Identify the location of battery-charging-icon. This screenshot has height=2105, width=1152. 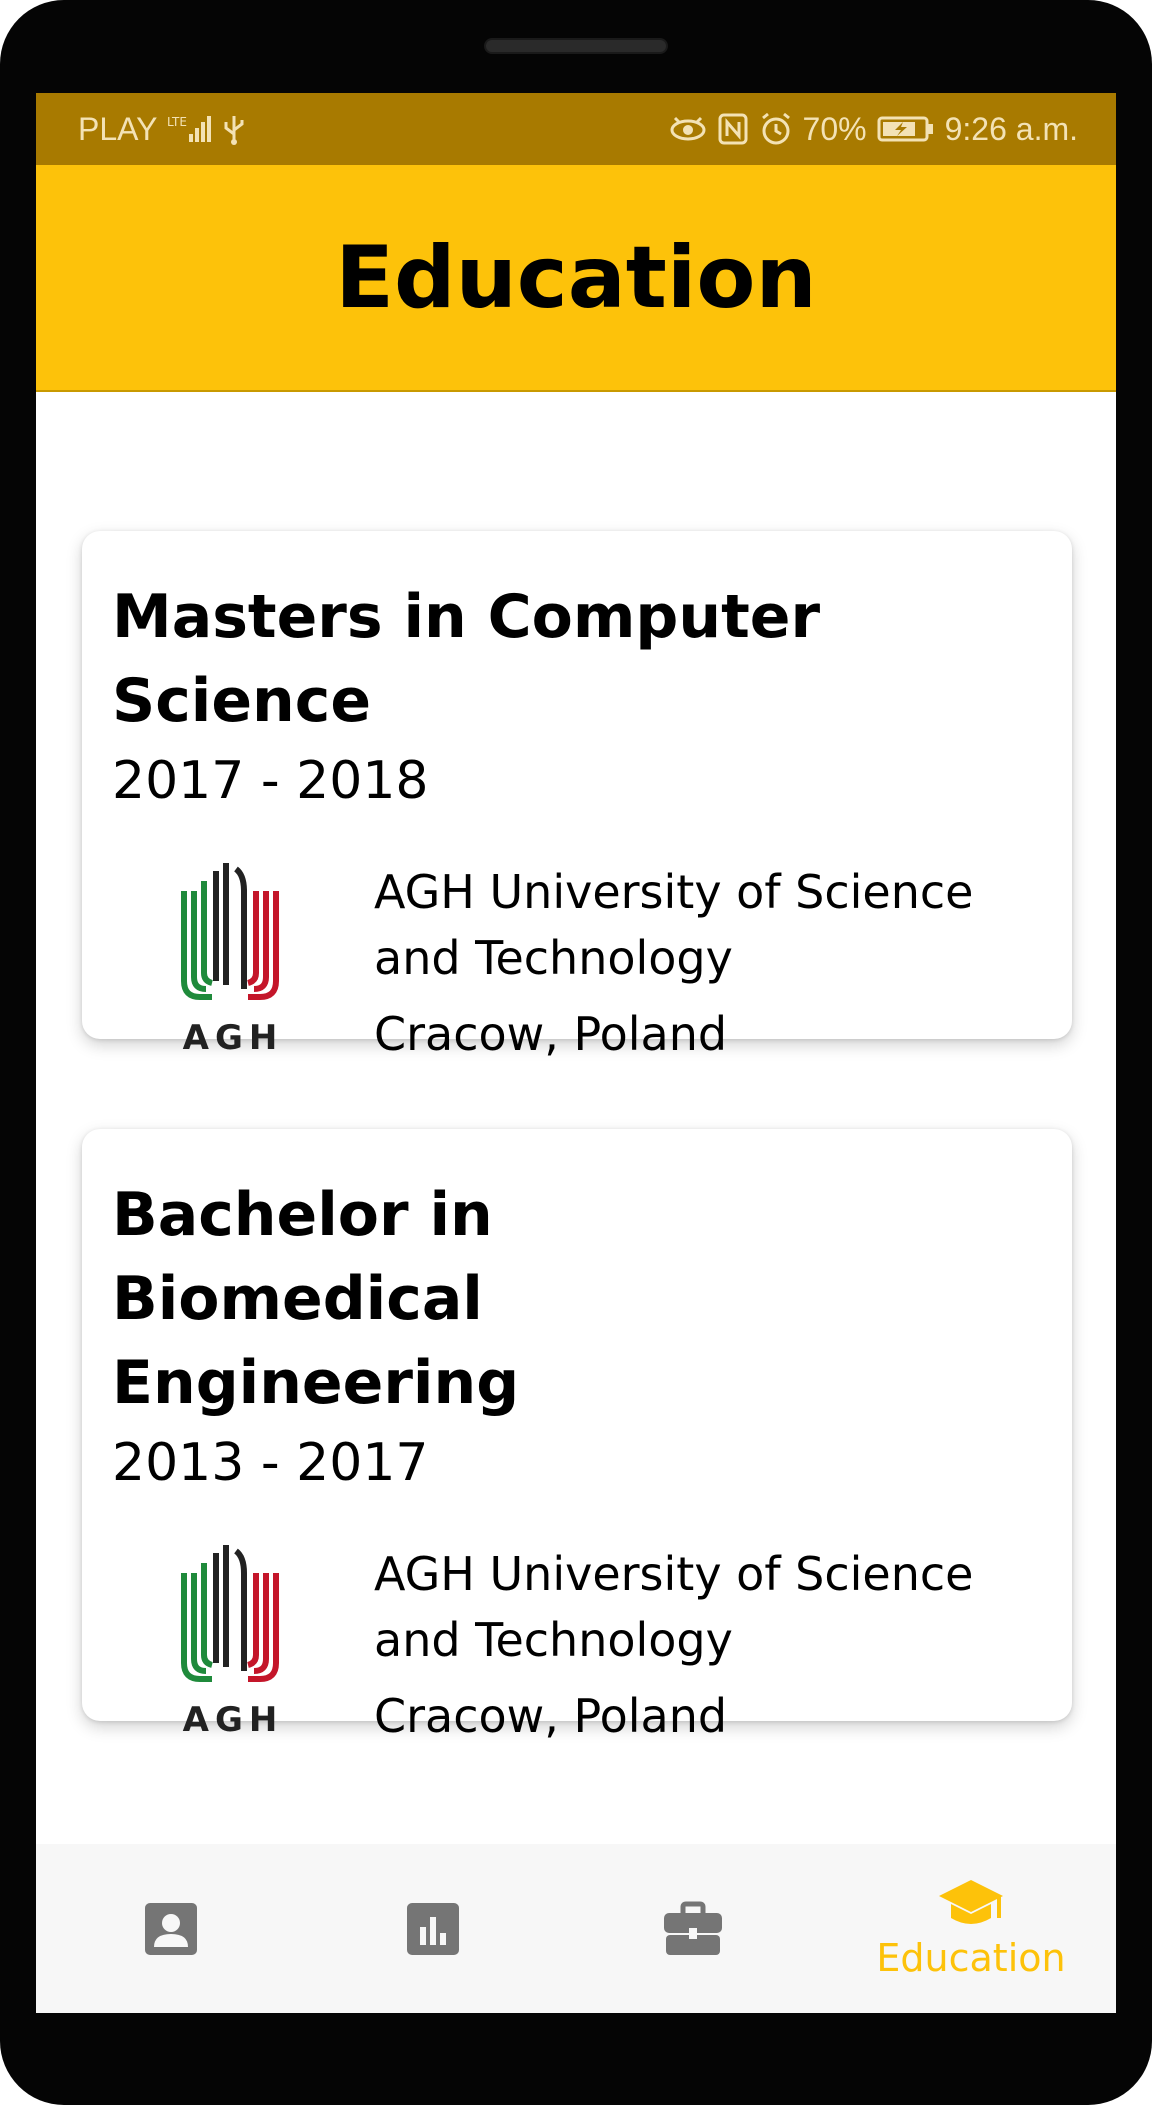
(906, 129).